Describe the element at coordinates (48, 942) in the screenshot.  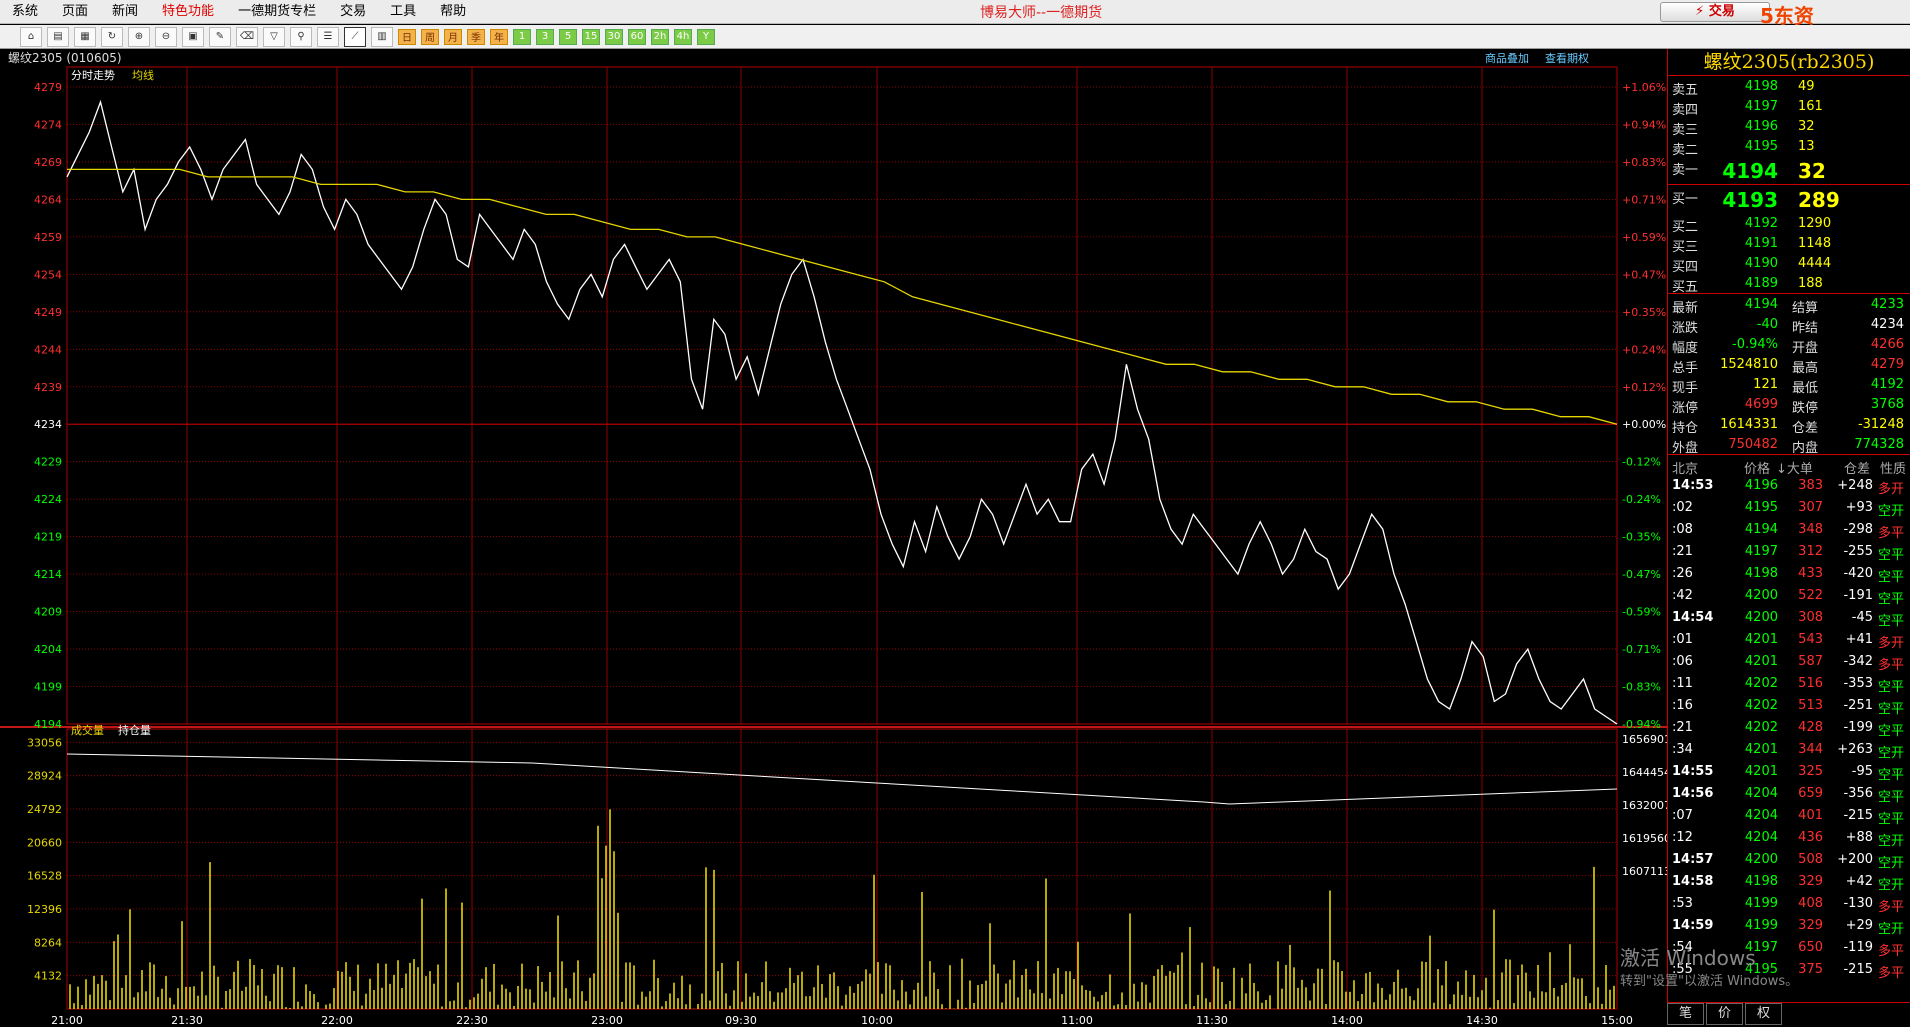
I see `volume-axis-label: 8264` at that location.